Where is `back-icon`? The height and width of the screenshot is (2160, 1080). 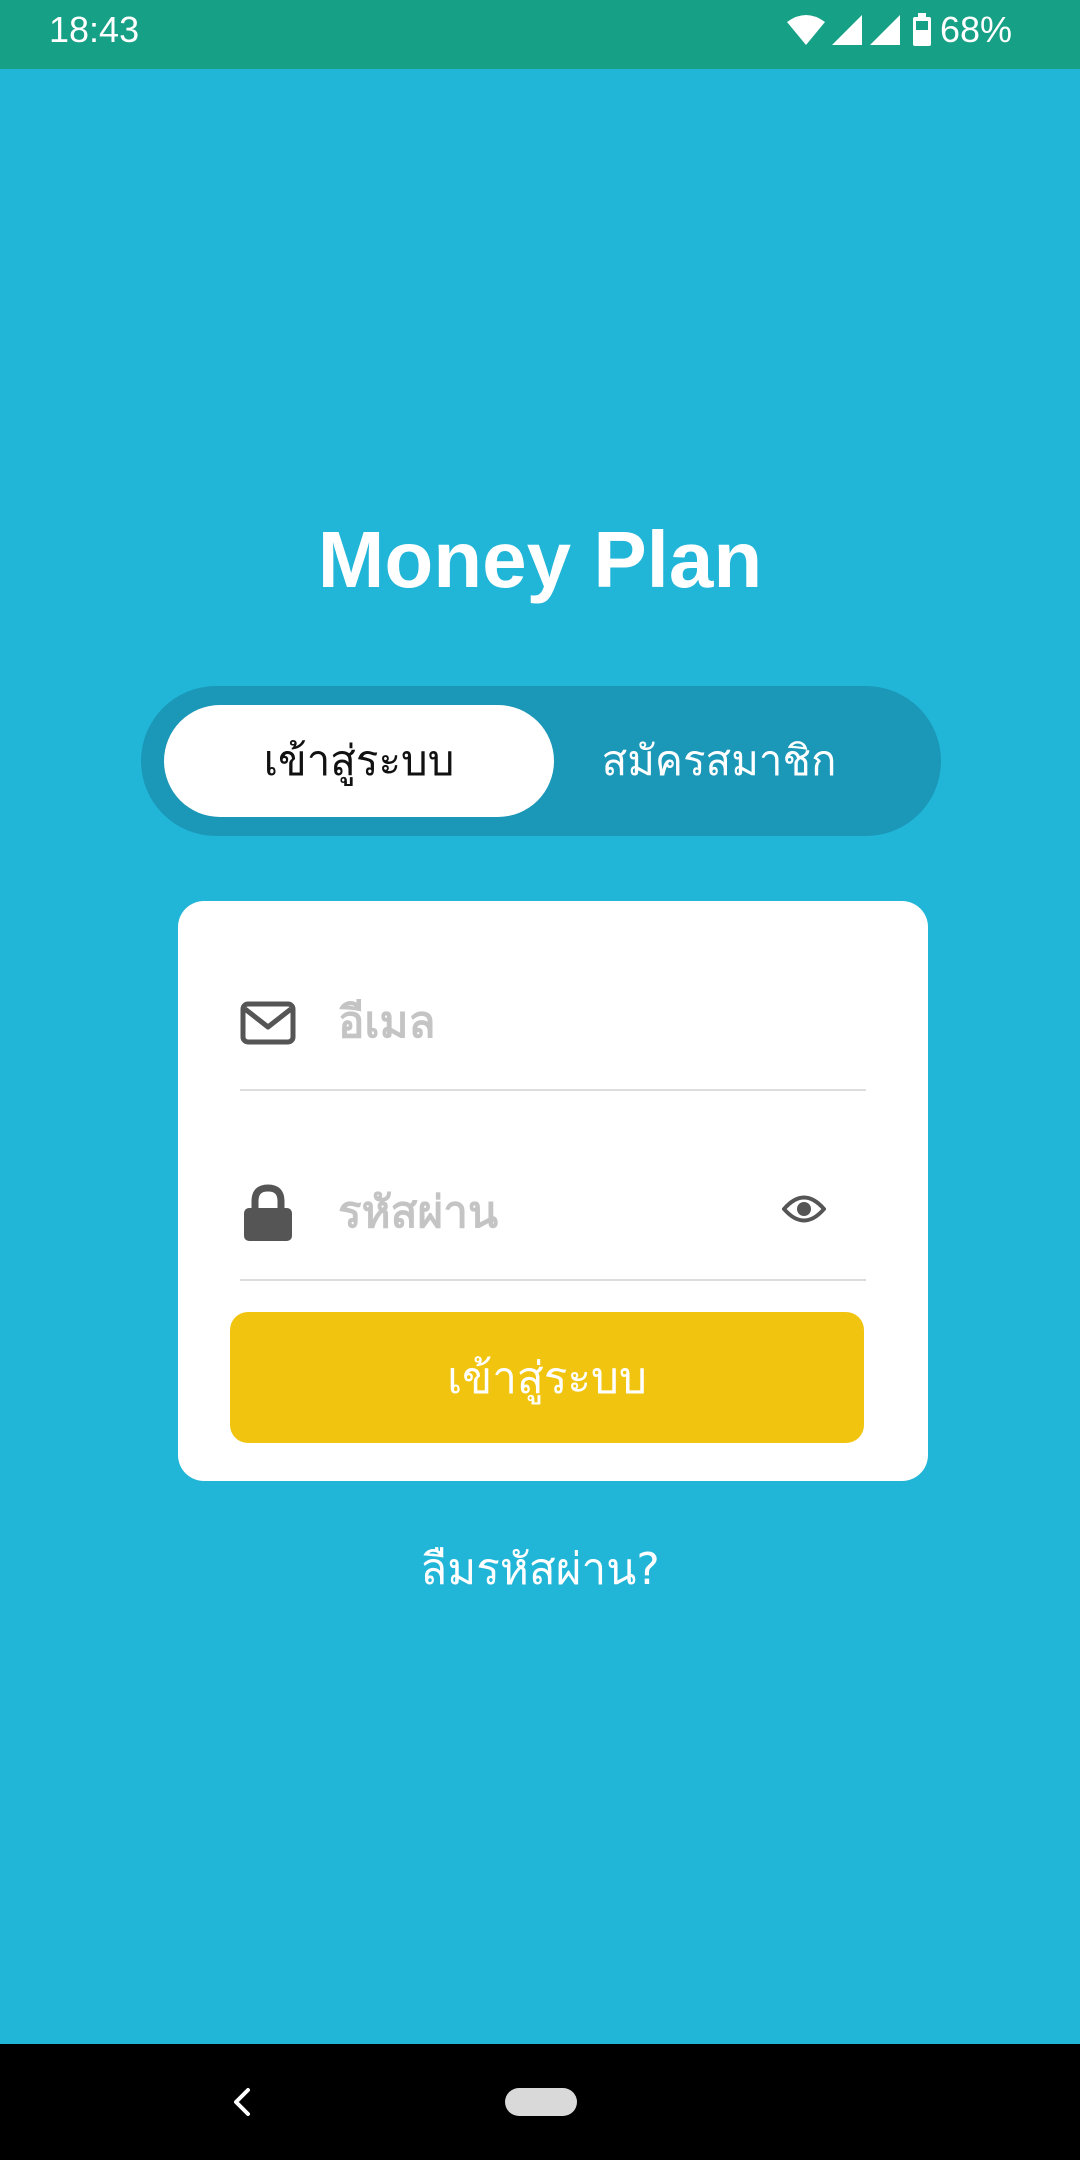
back-icon is located at coordinates (242, 2102).